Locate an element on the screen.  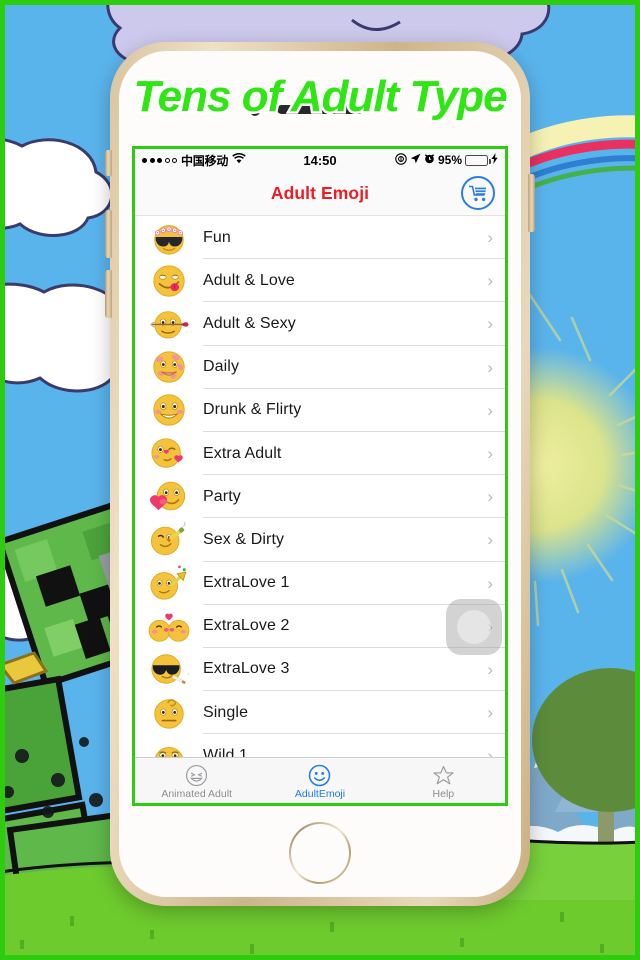
arrow-through-head-face-icon is located at coordinates (169, 324).